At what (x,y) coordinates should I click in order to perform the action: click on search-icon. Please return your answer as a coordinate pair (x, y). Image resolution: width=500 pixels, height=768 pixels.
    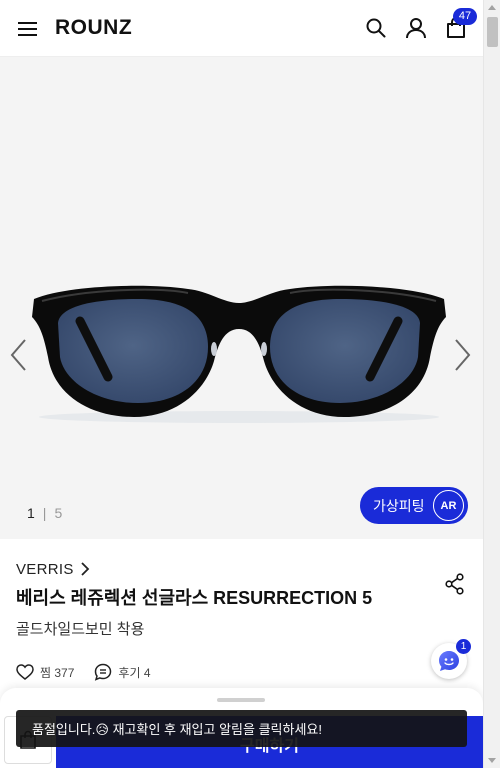
    Looking at the image, I should click on (376, 28).